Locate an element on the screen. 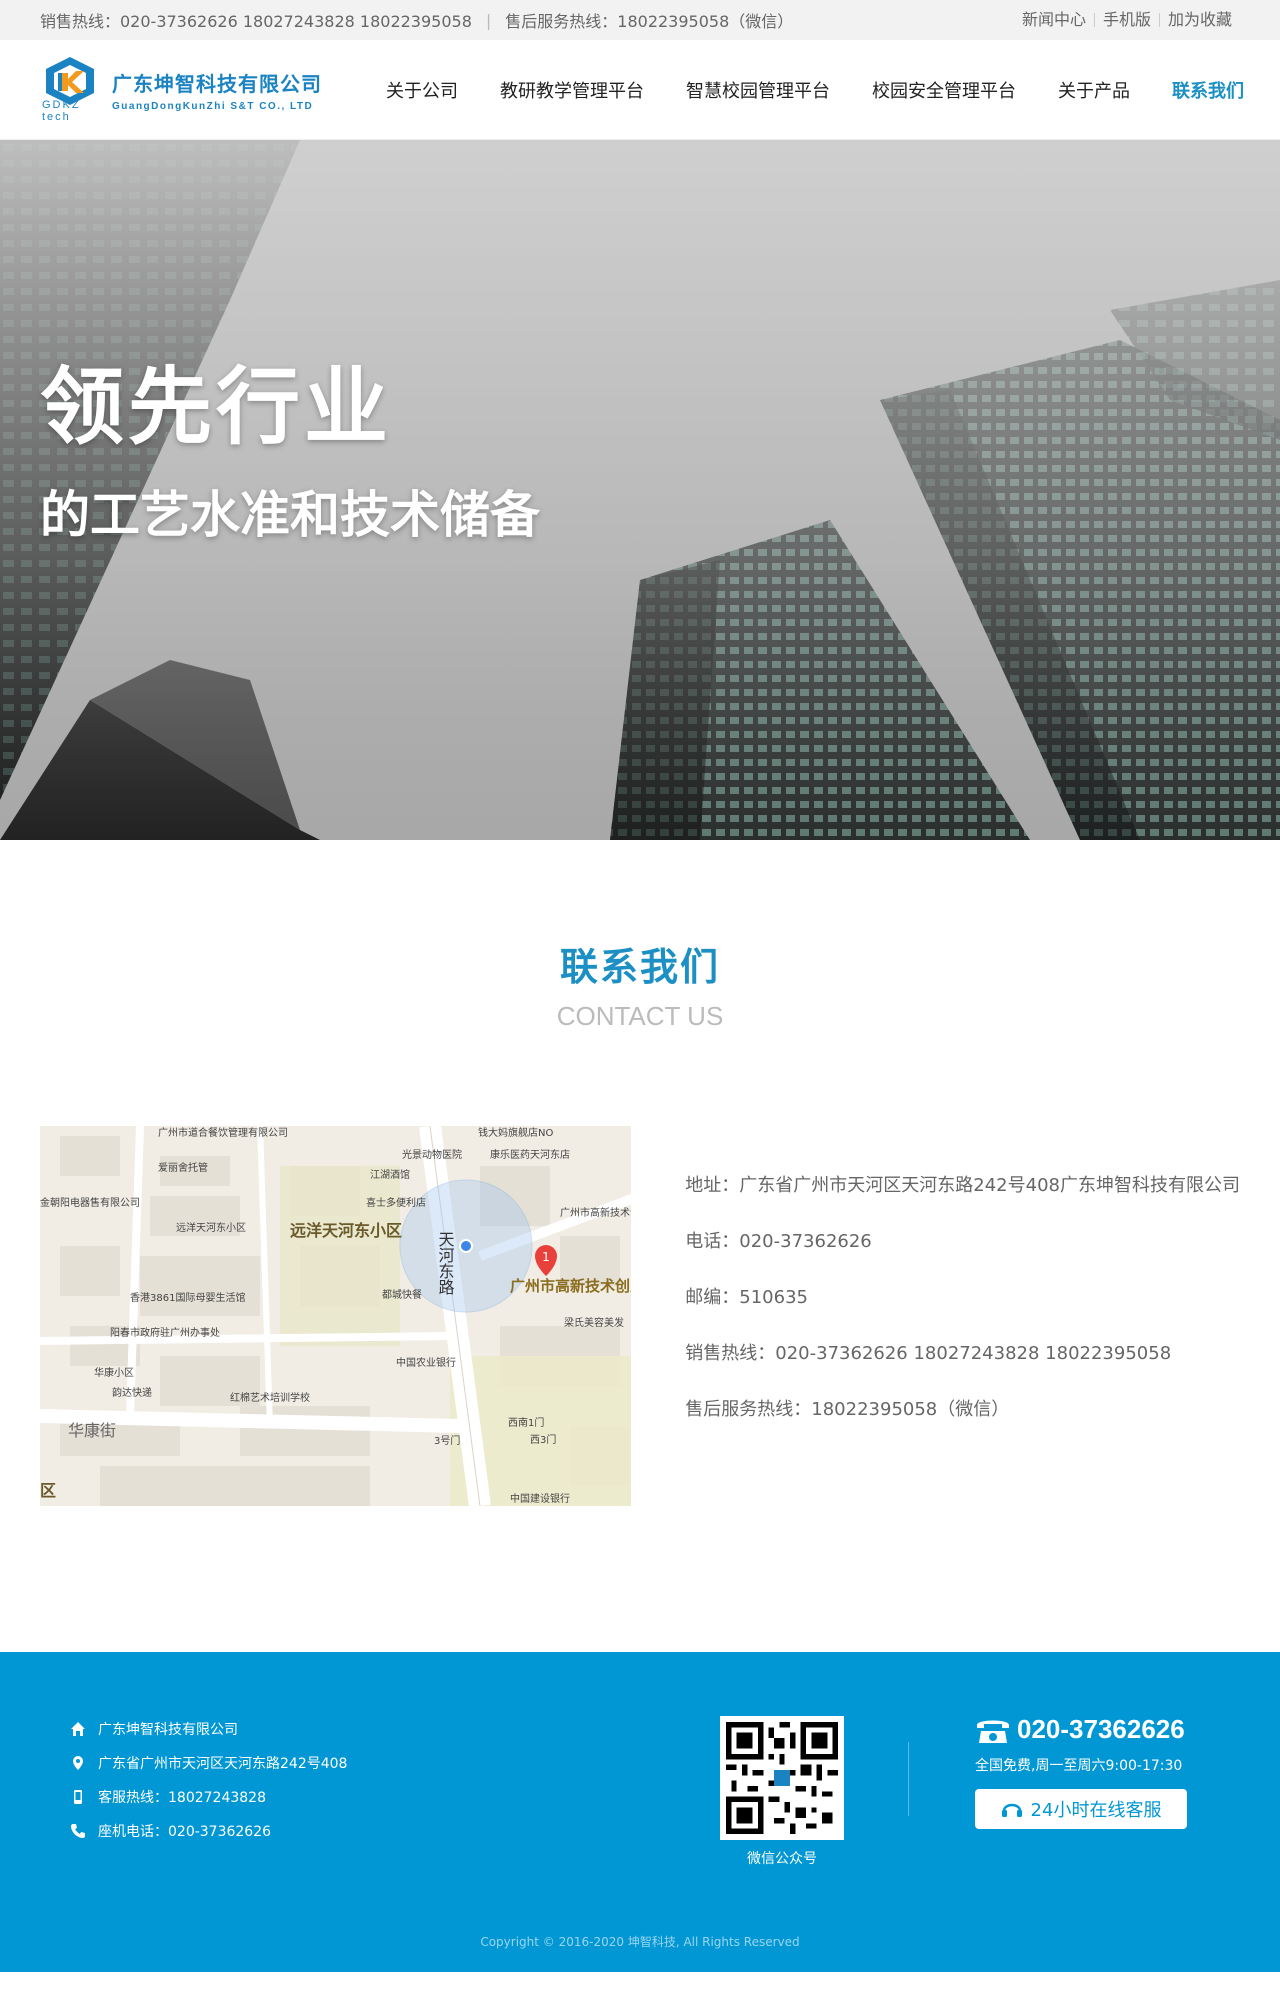 The height and width of the screenshot is (1996, 1280). contact-after-sales: 售后服务热线：18022395058（微信） is located at coordinates (847, 1409).